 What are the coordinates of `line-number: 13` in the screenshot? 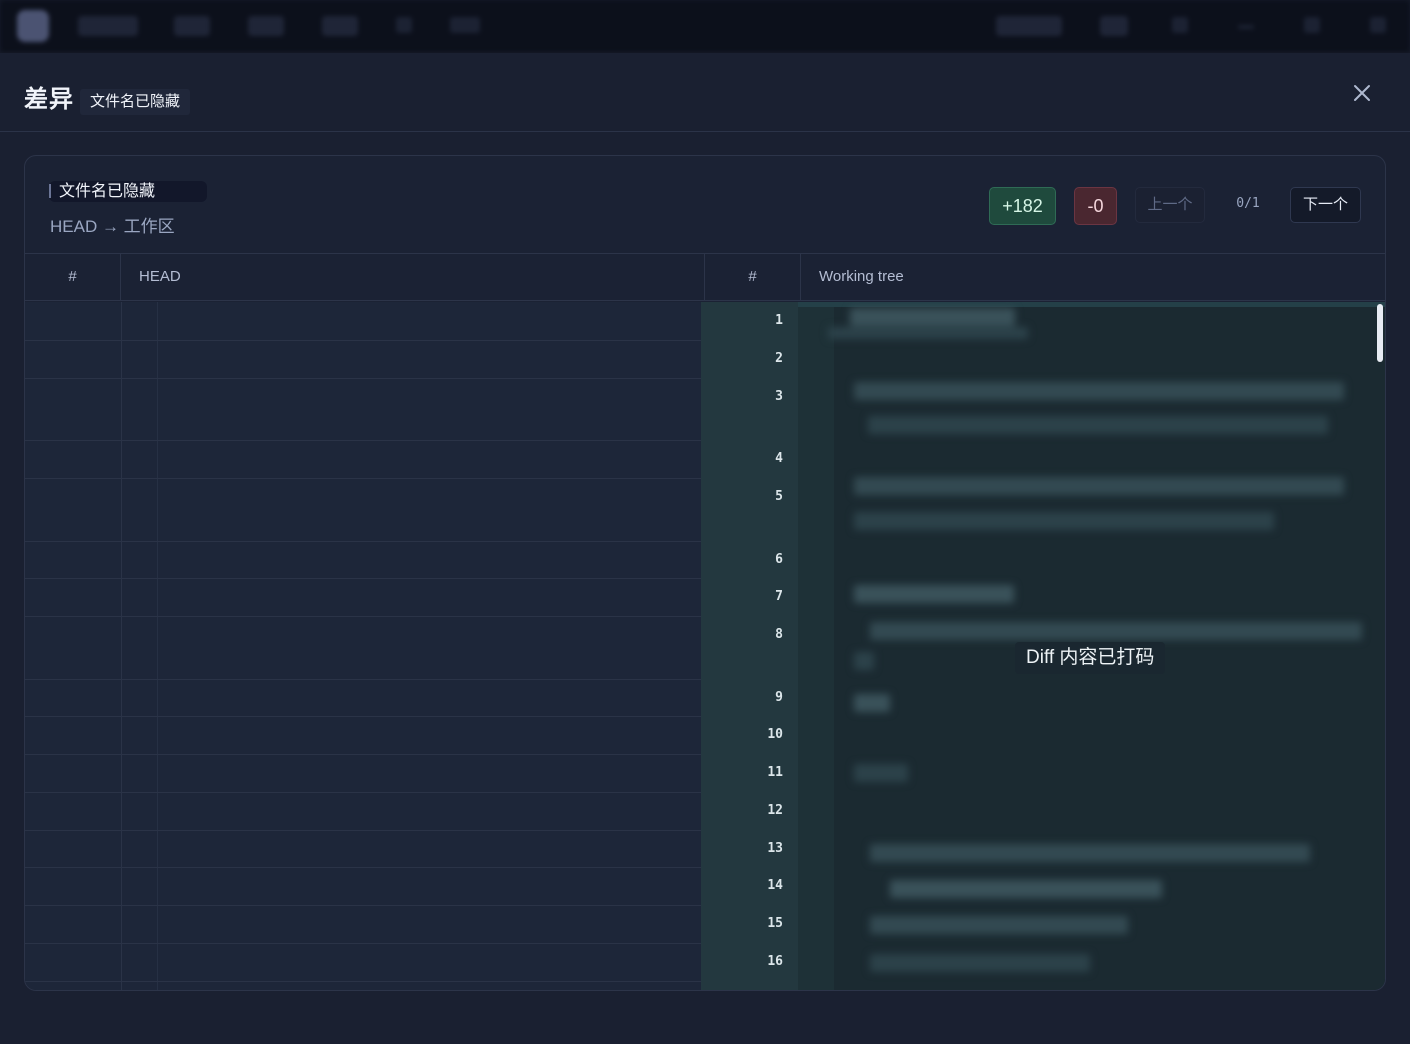 It's located at (775, 848).